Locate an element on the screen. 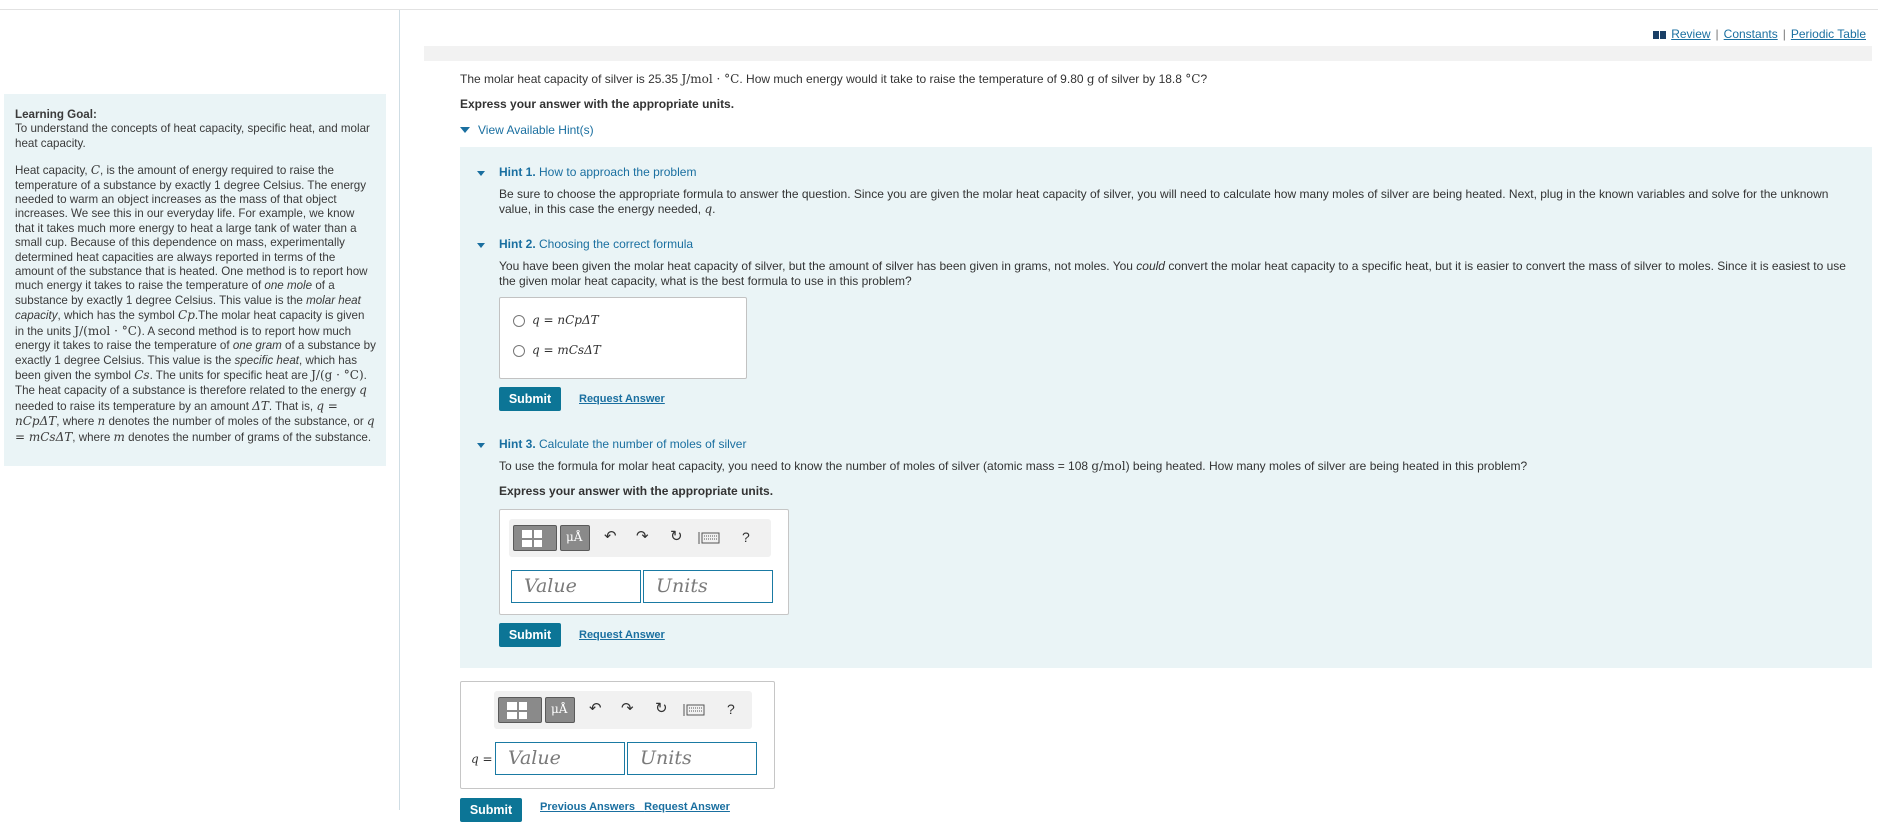 The width and height of the screenshot is (1878, 822). constants-link: Constants is located at coordinates (1751, 34).